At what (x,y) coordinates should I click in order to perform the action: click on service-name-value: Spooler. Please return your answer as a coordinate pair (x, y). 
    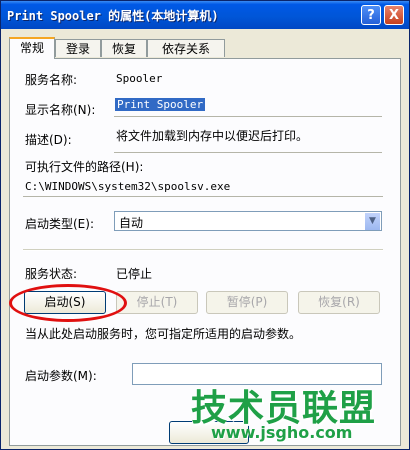
    Looking at the image, I should click on (139, 78).